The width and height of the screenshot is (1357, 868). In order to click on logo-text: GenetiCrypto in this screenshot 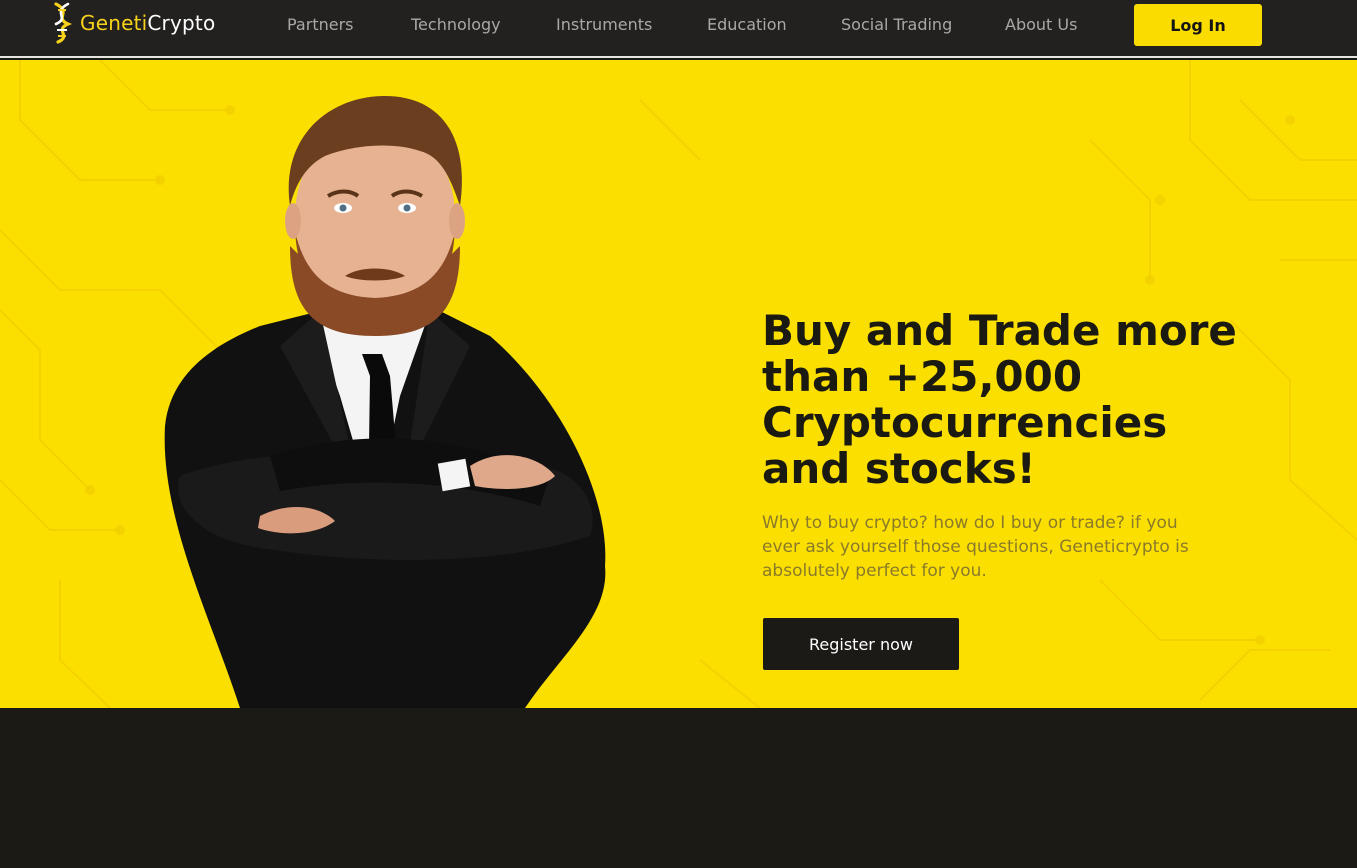, I will do `click(147, 23)`.